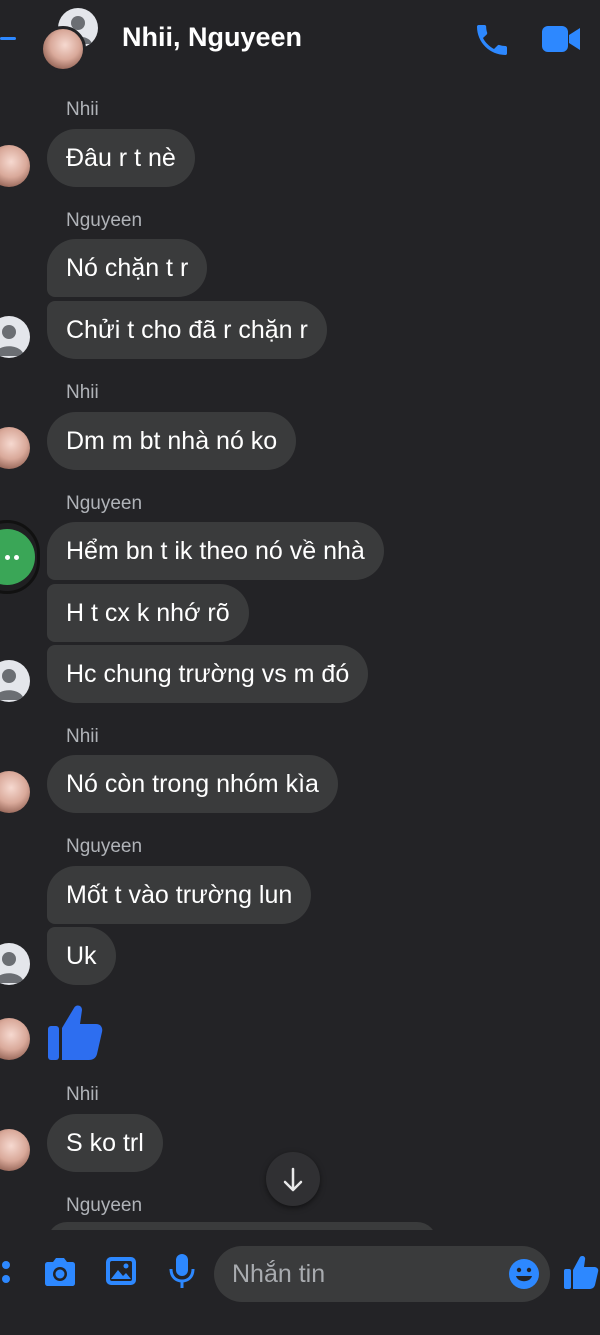 This screenshot has width=600, height=1335. I want to click on scroll-to-bottom-button, so click(293, 1179).